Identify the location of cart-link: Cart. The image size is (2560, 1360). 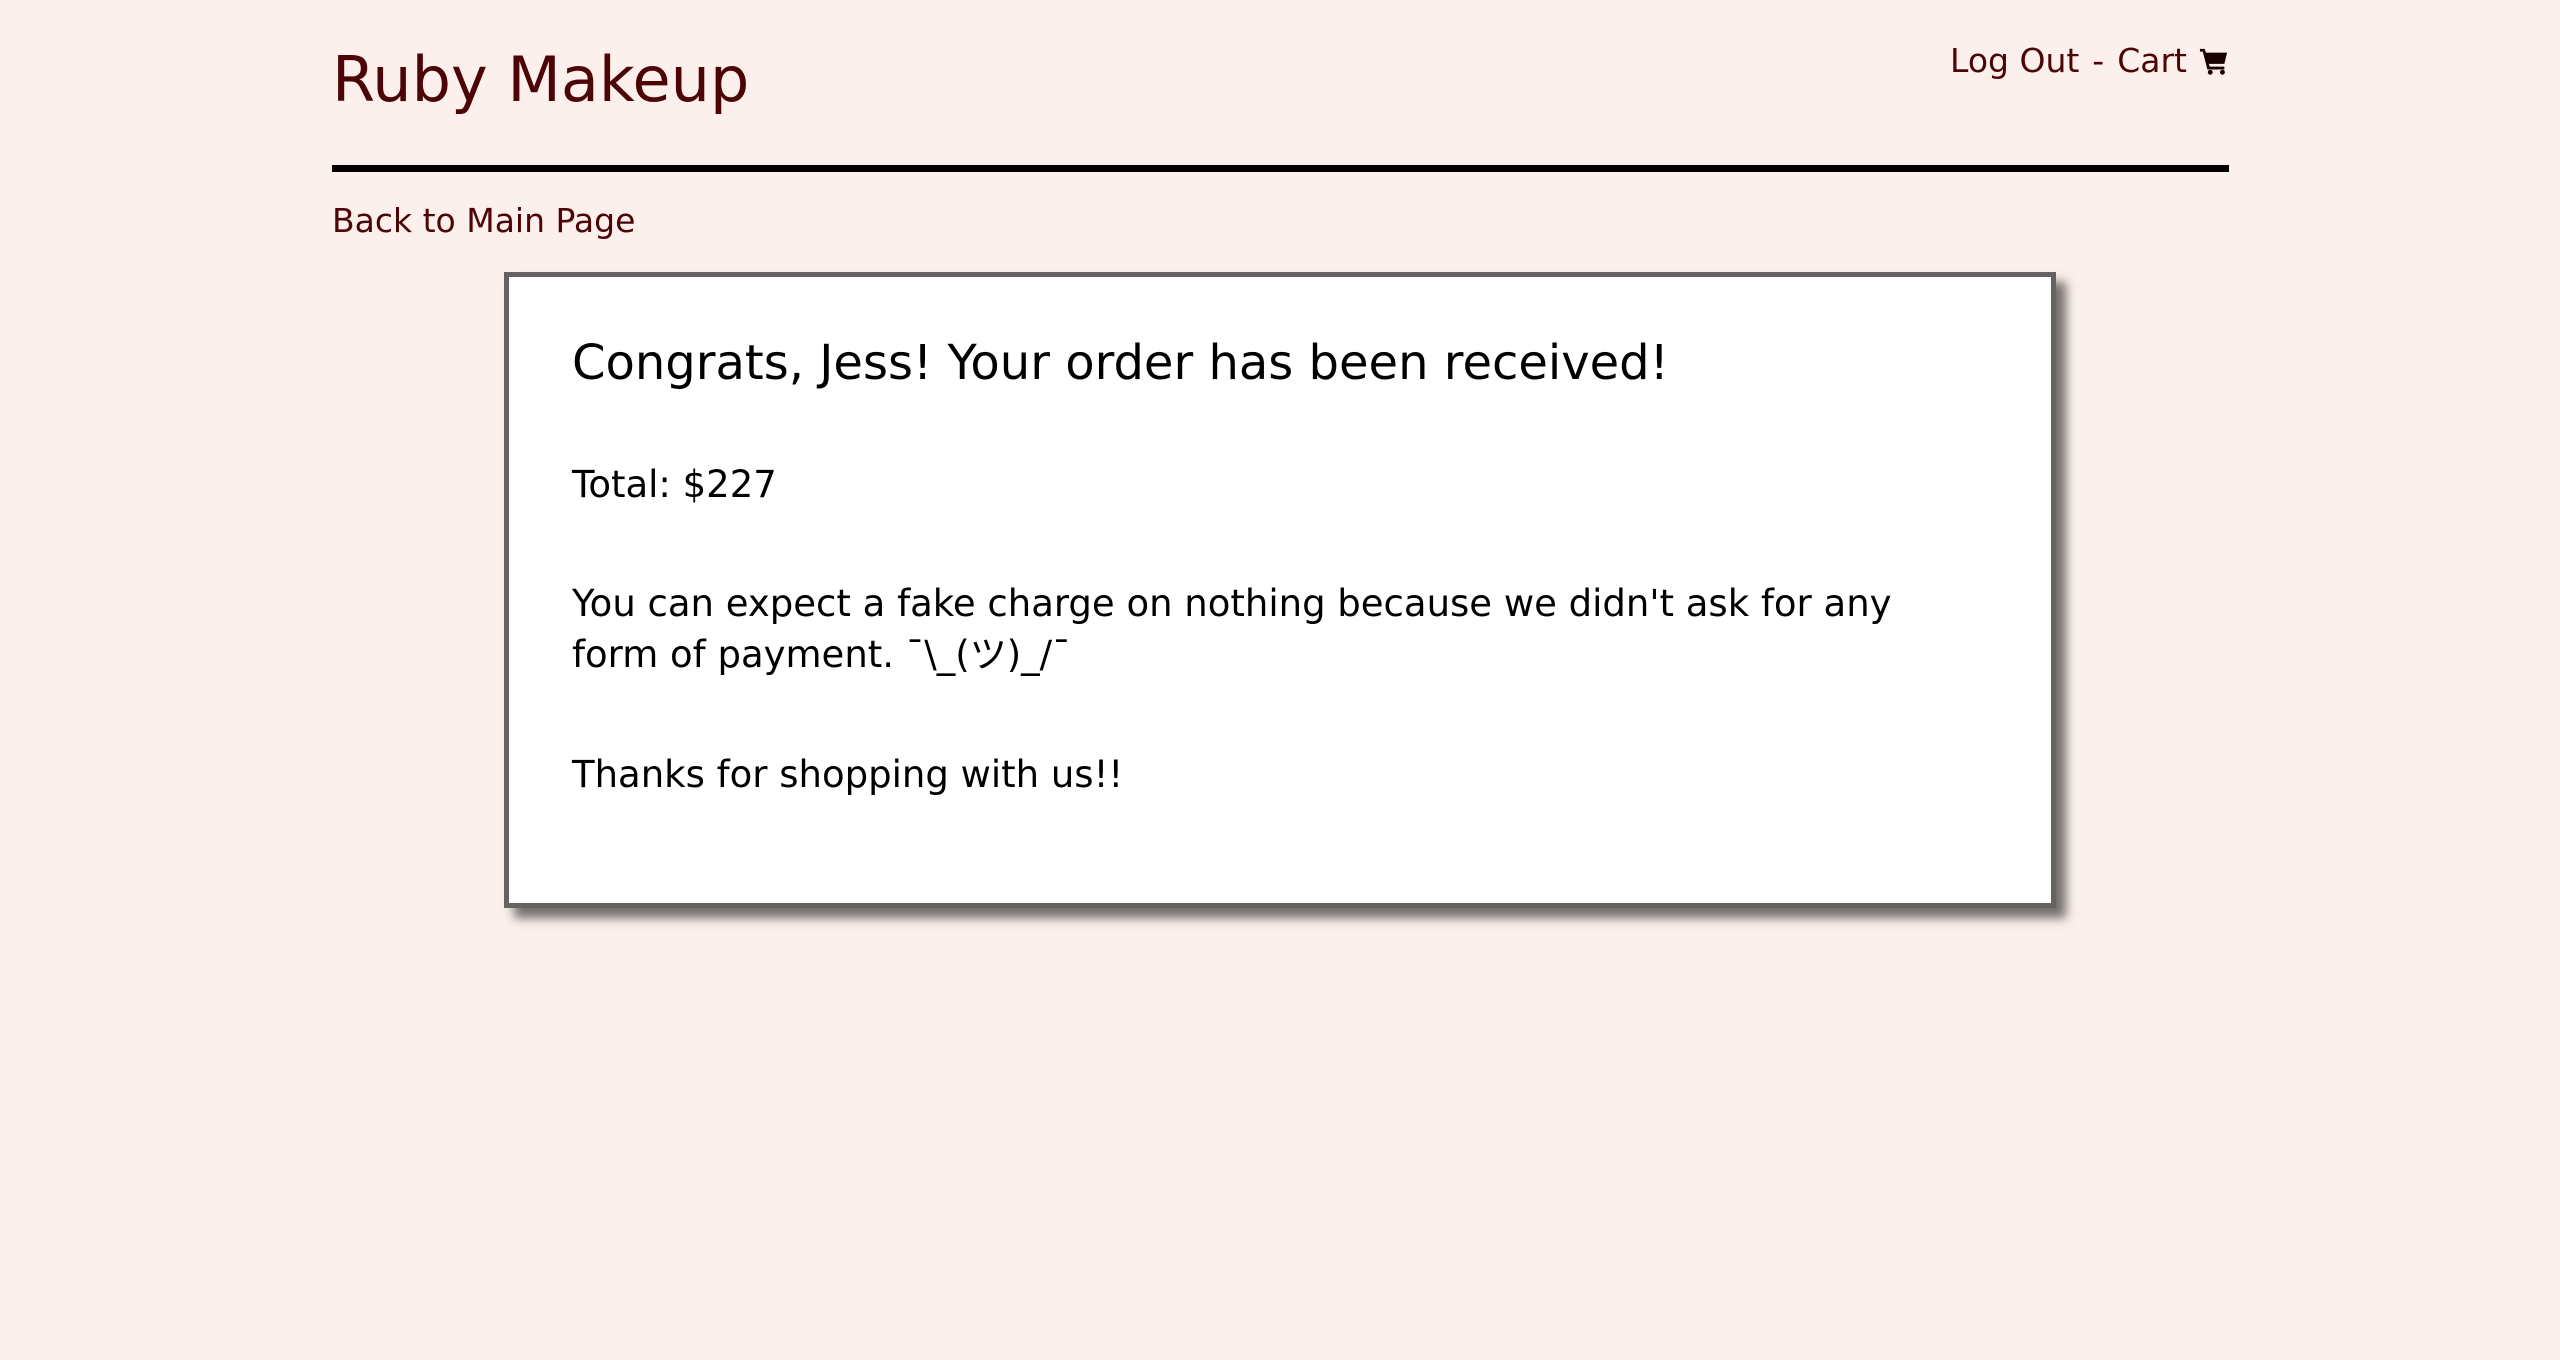
(2173, 61).